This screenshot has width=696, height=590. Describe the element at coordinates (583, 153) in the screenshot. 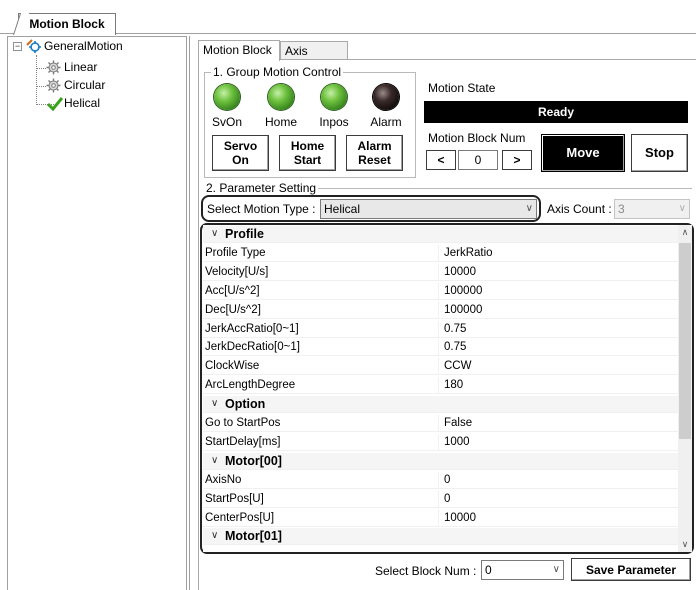

I see `move-button: Move` at that location.